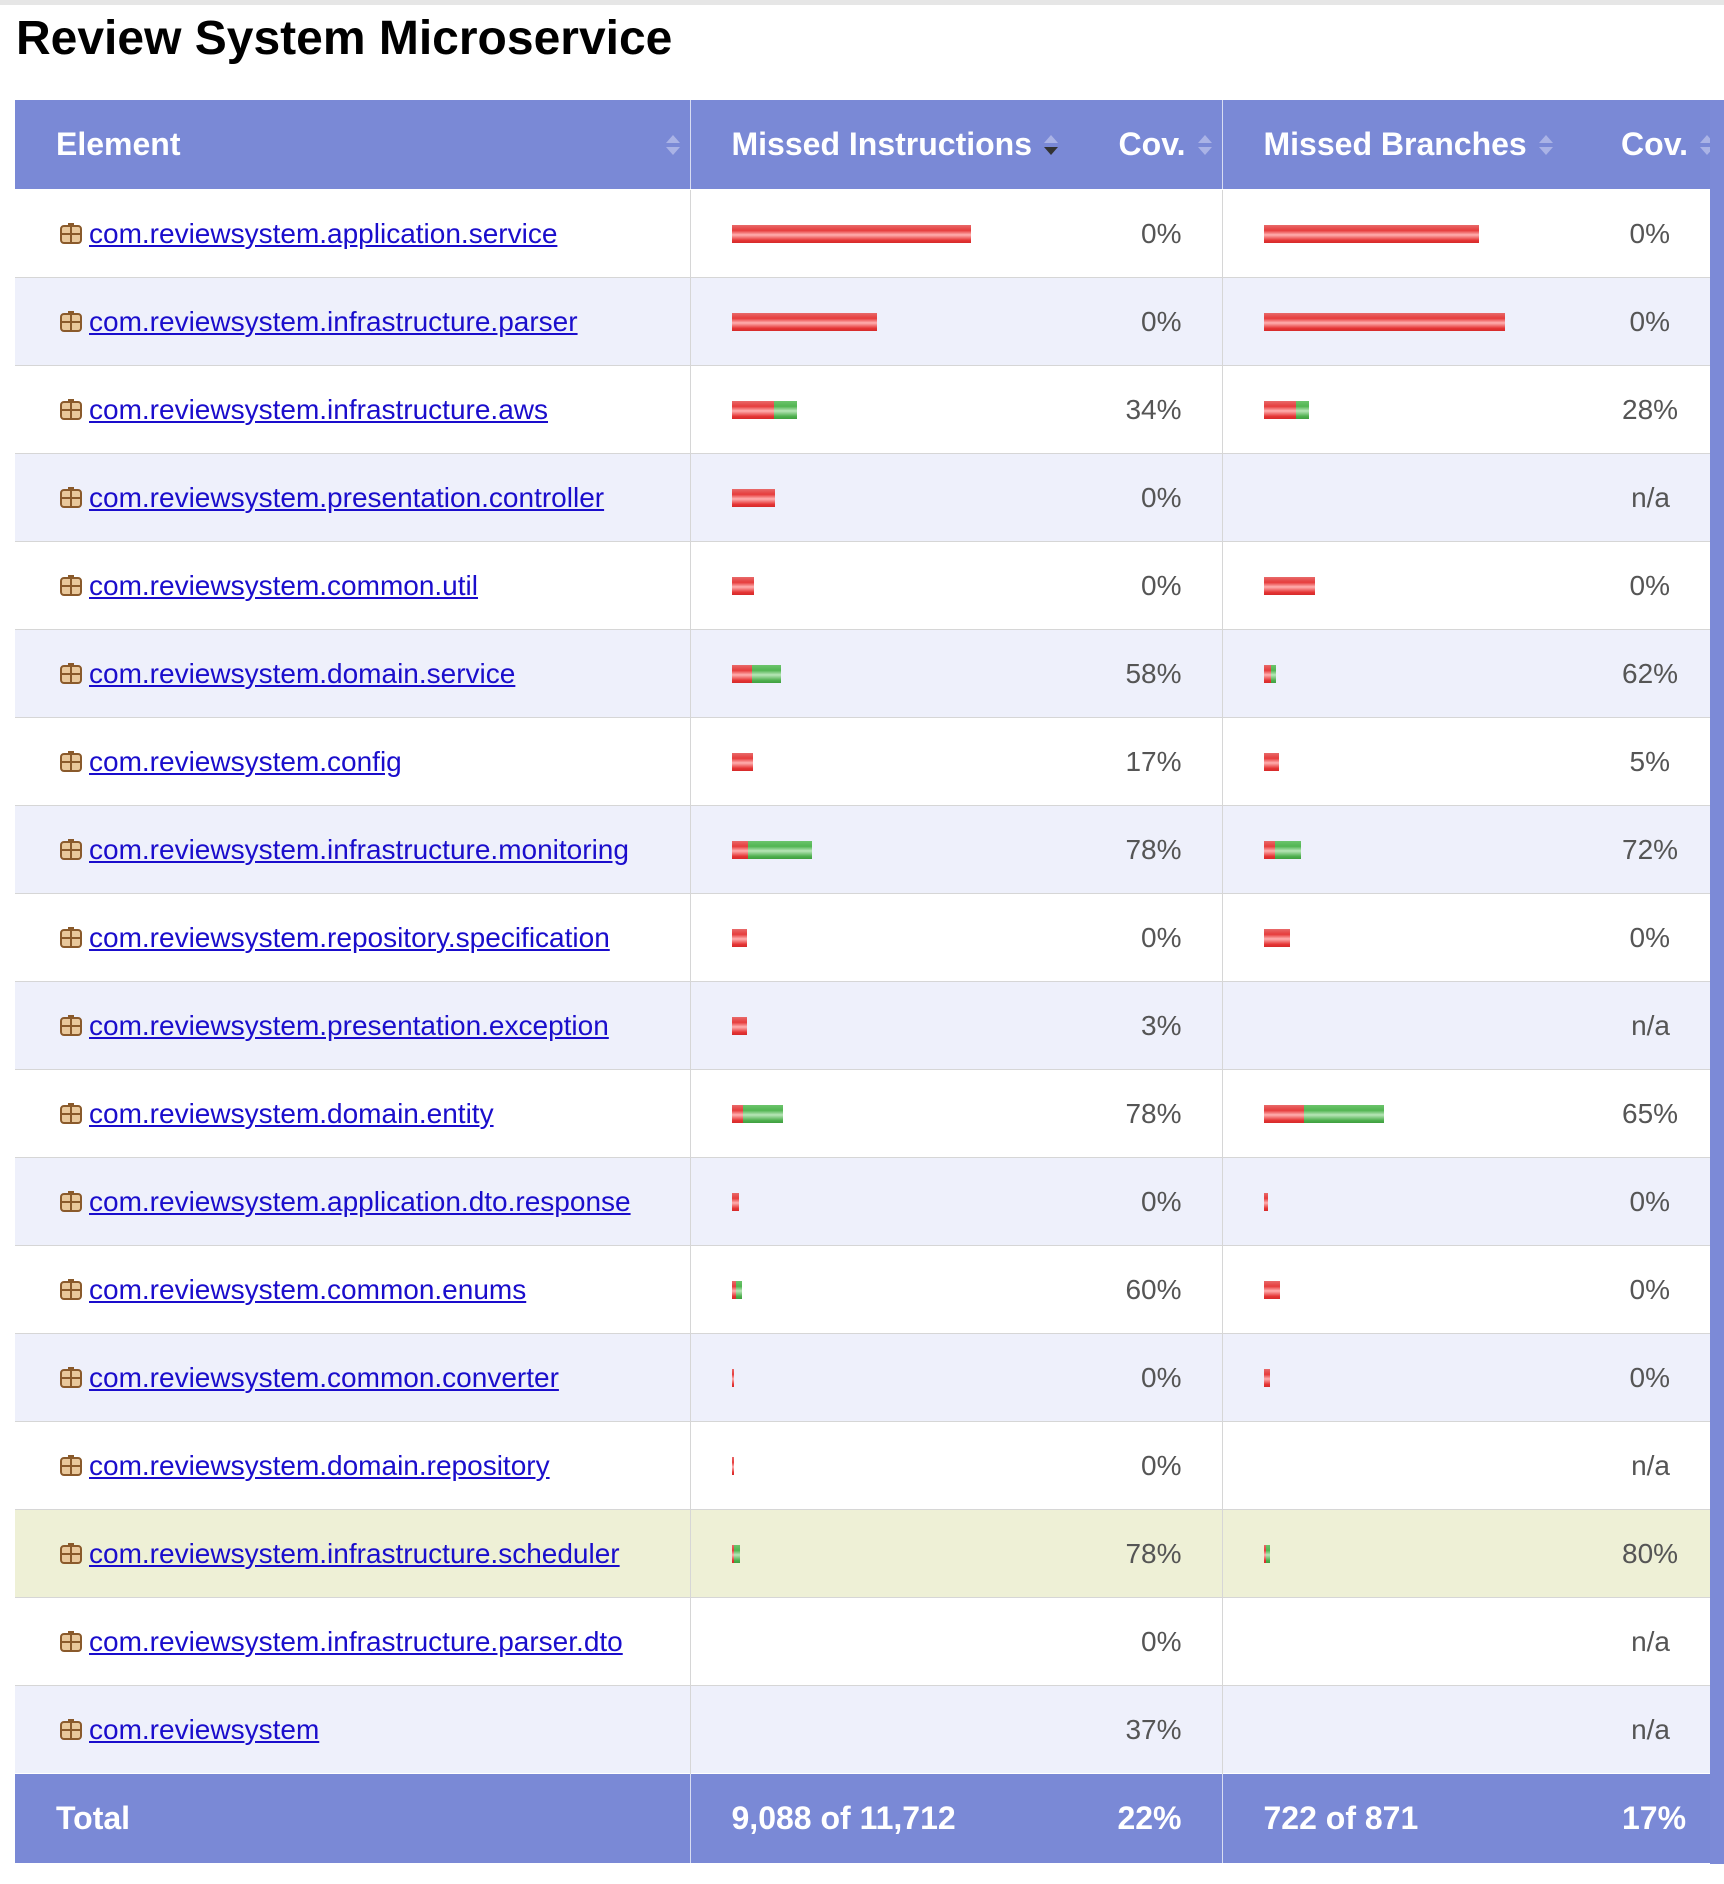 This screenshot has width=1724, height=1884. I want to click on table-row: com.reviewsystem.domain.repository 0% n/a, so click(862, 1465).